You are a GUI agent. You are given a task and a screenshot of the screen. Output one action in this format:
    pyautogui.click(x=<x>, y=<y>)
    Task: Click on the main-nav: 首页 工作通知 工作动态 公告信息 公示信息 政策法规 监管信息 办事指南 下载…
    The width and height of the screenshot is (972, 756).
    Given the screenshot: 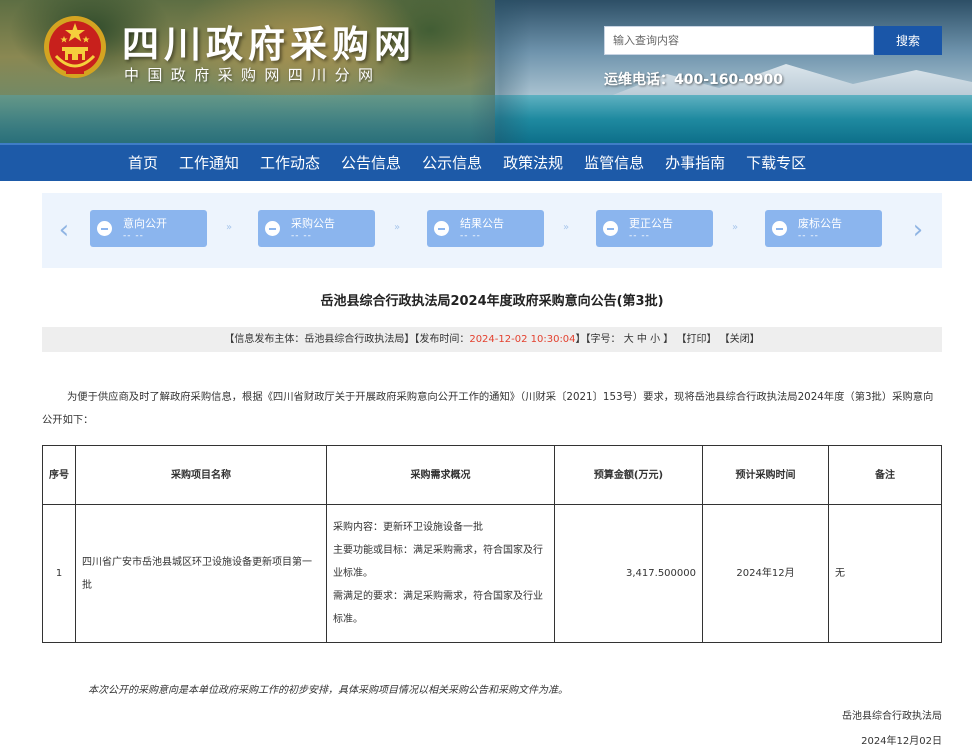 What is the action you would take?
    pyautogui.click(x=486, y=162)
    